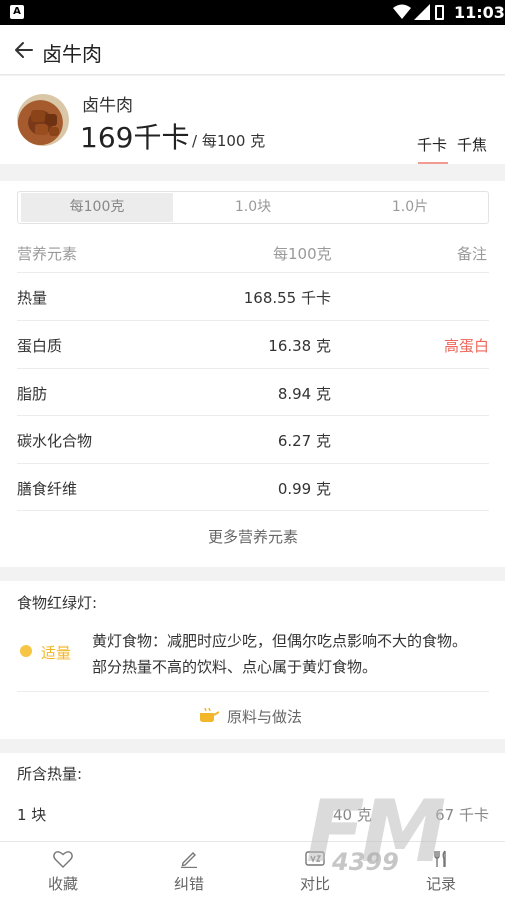 The image size is (505, 899). Describe the element at coordinates (32, 298) in the screenshot. I see `nutrient-name: 热量` at that location.